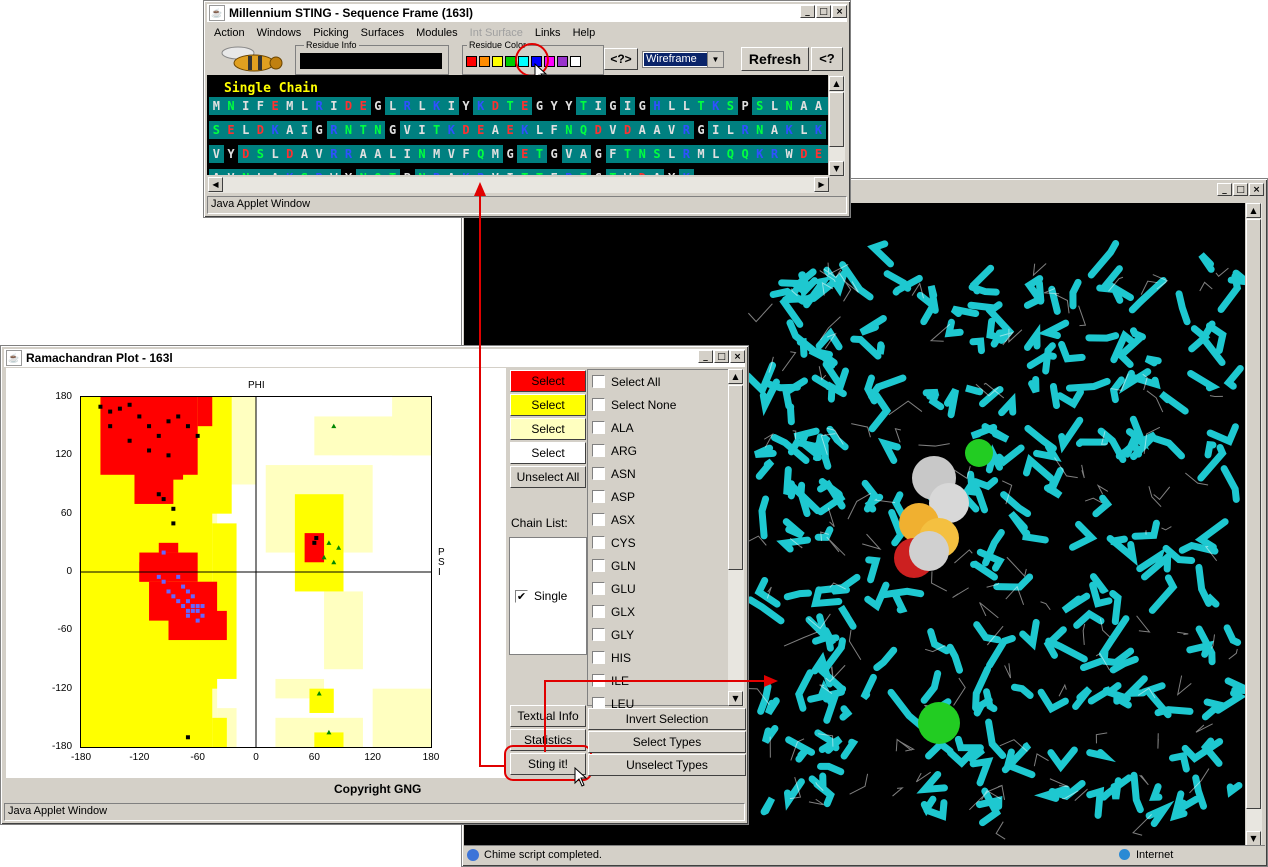 This screenshot has width=1268, height=867. What do you see at coordinates (584, 33) in the screenshot?
I see `menu-help: Help` at bounding box center [584, 33].